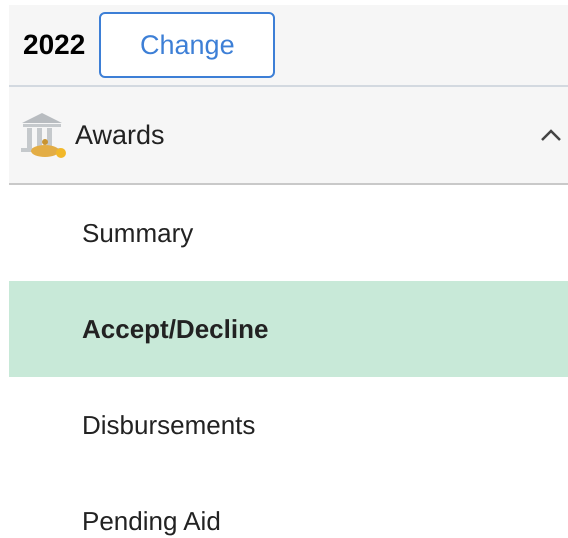  Describe the element at coordinates (187, 45) in the screenshot. I see `change-button: Change` at that location.